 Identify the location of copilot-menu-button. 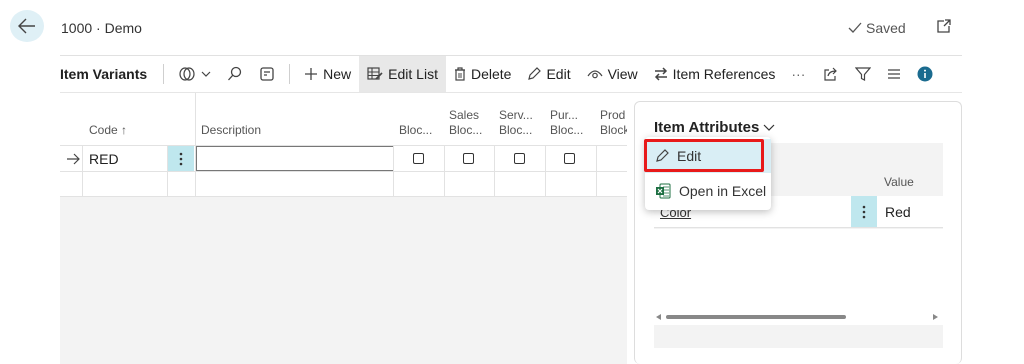
(194, 74).